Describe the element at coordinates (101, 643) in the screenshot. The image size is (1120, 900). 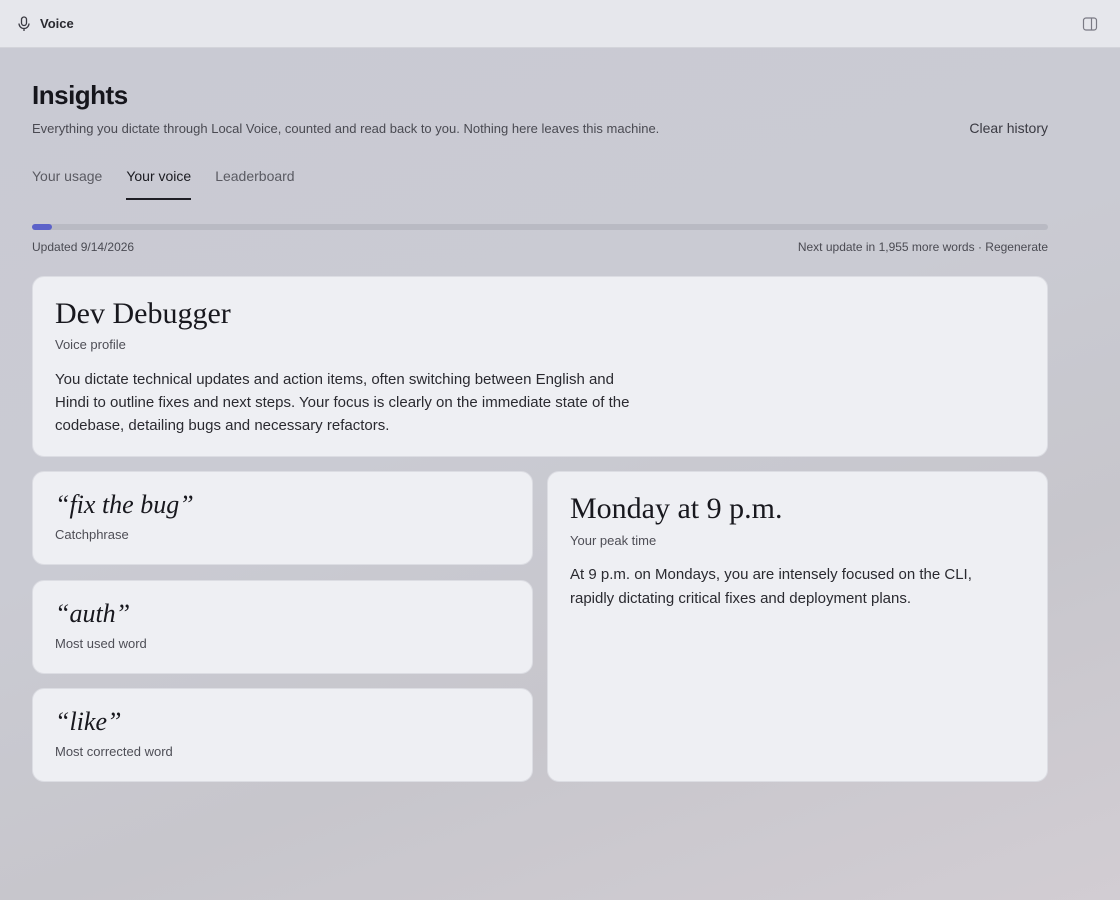
I see `most-used-word-caption: Most used word` at that location.